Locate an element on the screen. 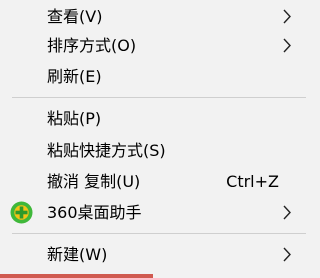 This screenshot has height=278, width=320. menu-item-label: 360桌面助手 is located at coordinates (94, 212).